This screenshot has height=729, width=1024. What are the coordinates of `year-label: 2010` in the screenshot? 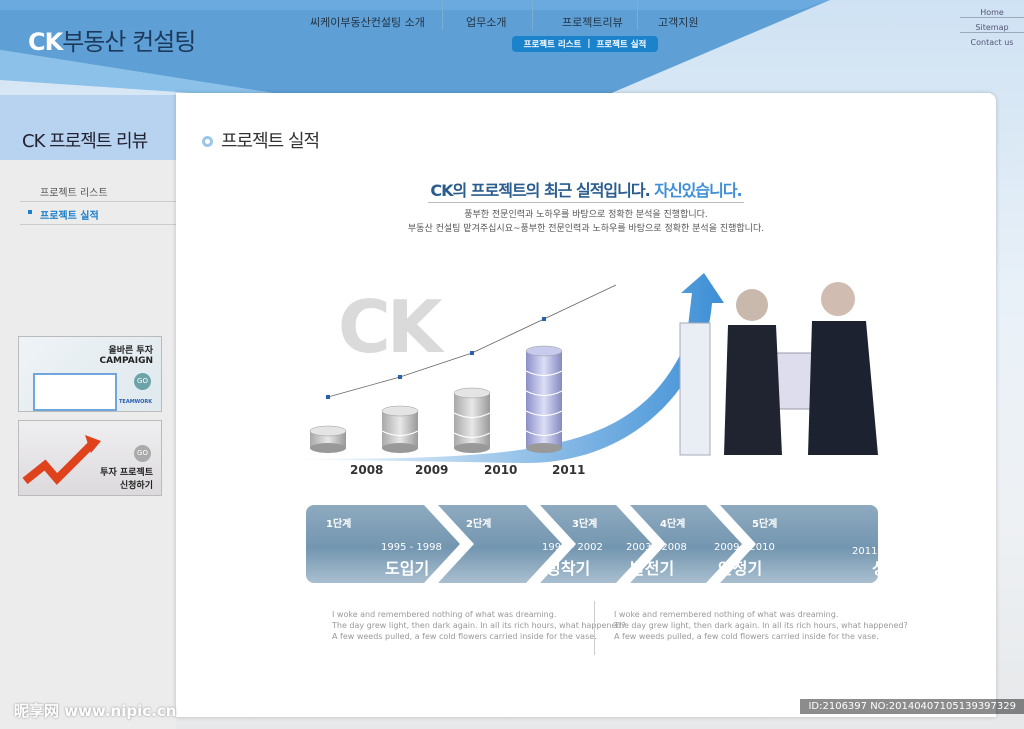 It's located at (501, 470).